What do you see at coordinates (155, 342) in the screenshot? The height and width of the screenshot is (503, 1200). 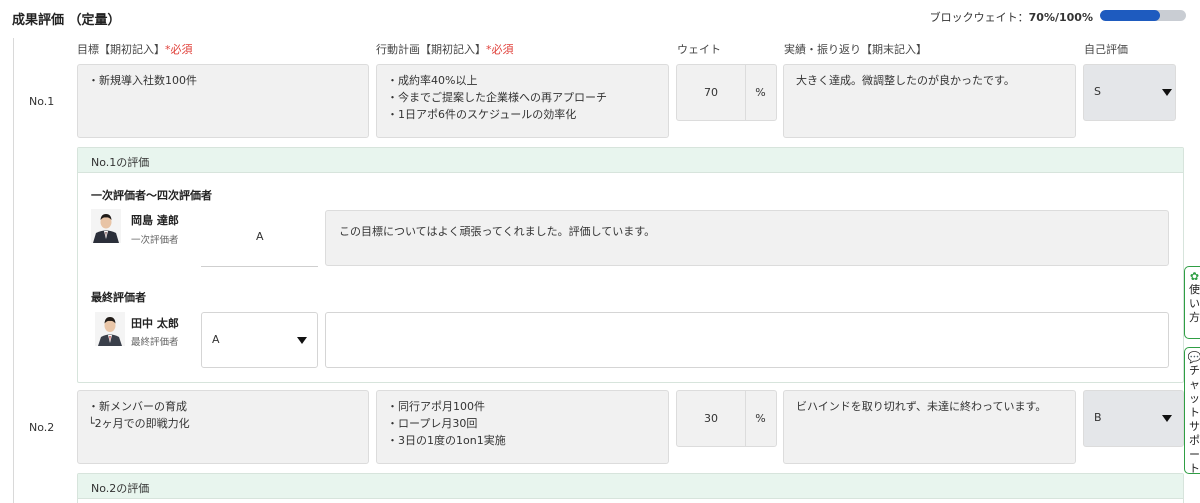 I see `evaluator-role: 最終評価者` at bounding box center [155, 342].